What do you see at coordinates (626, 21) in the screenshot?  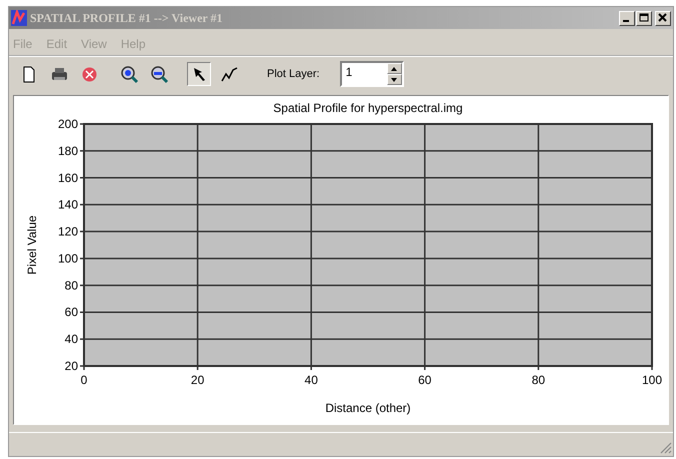 I see `minimize-icon` at bounding box center [626, 21].